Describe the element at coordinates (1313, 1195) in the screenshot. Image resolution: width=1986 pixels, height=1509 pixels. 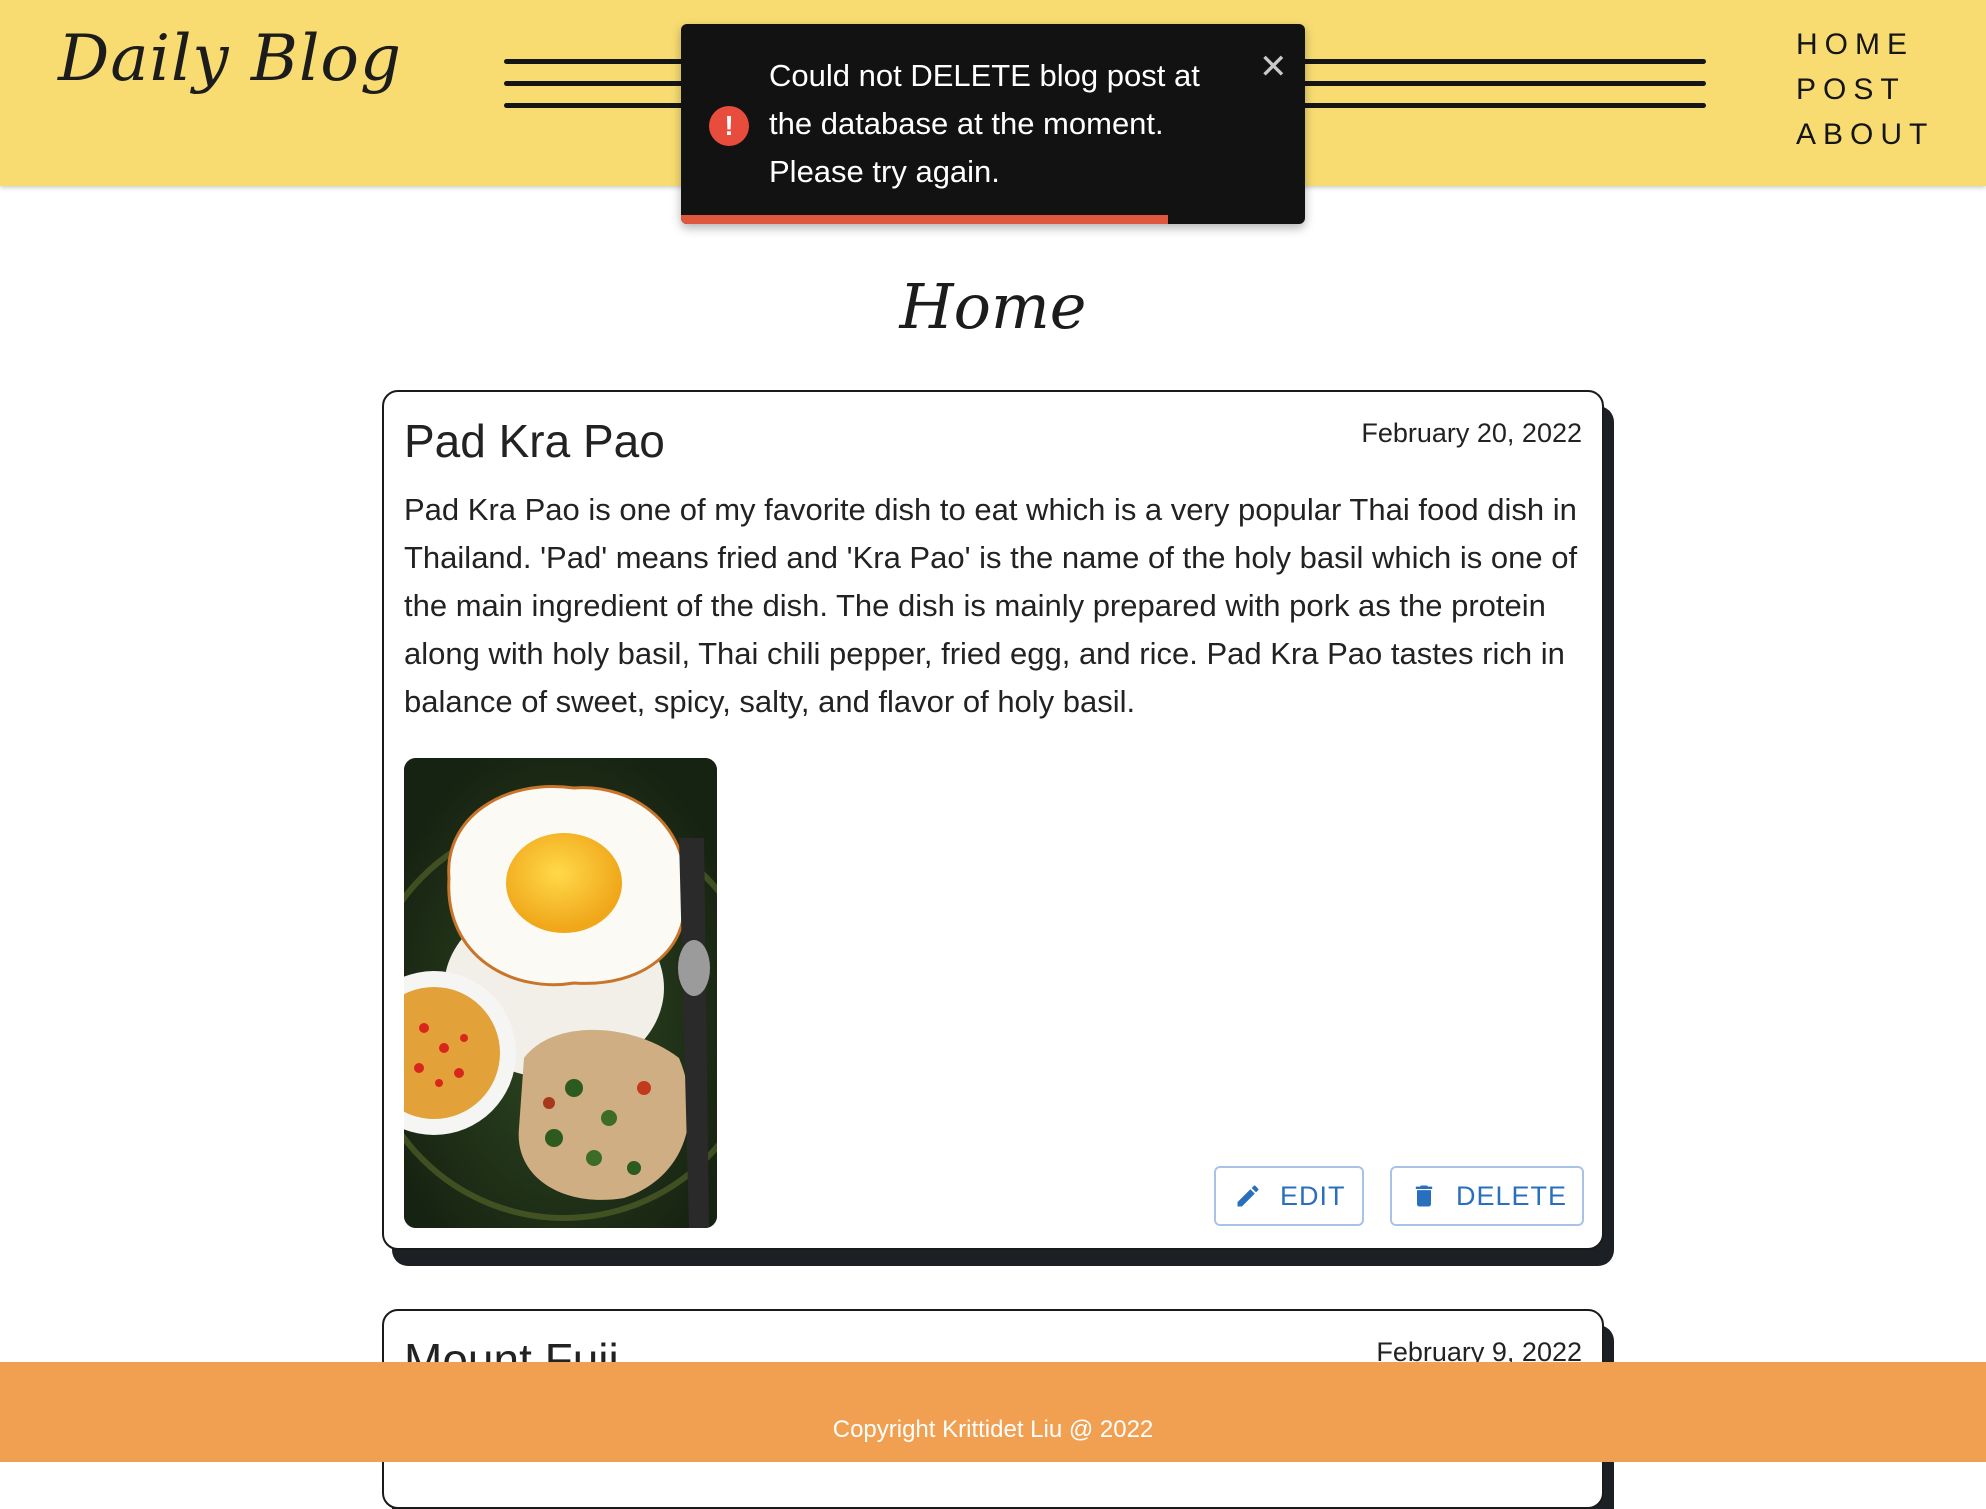
I see `edit-button-label: EDIT` at that location.